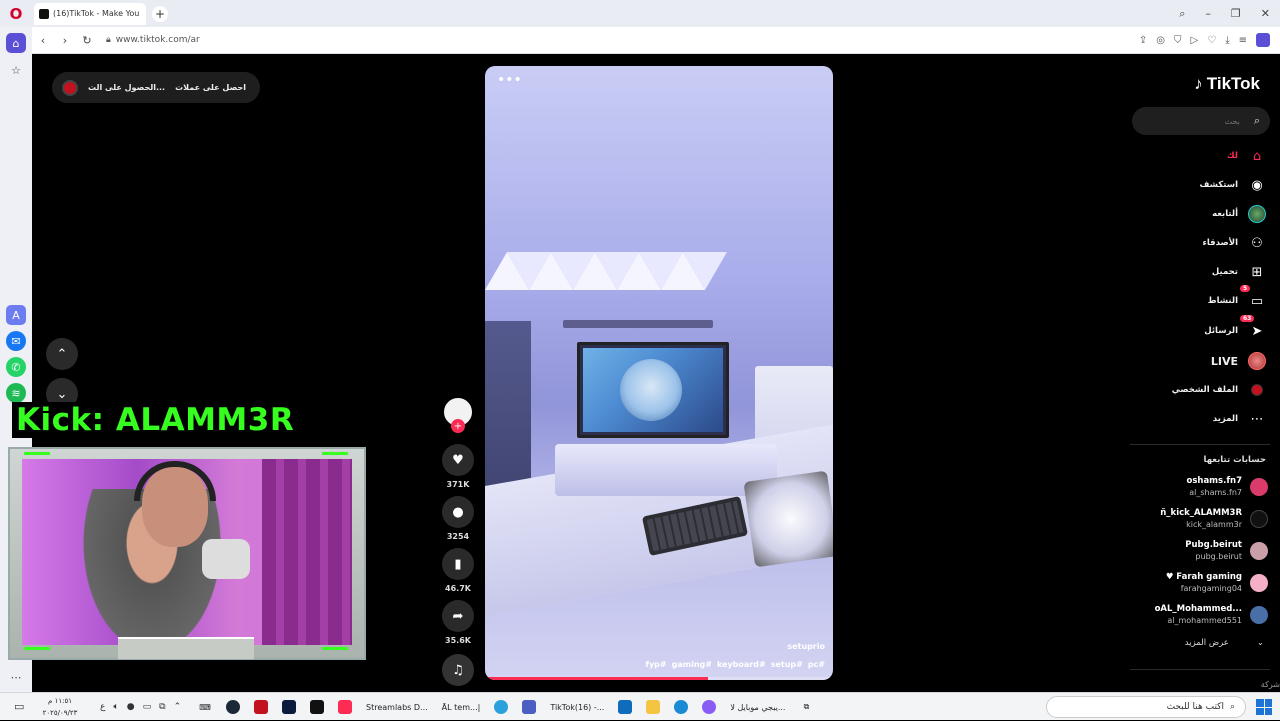  Describe the element at coordinates (461, 707) in the screenshot. I see `taskbar-app-telegram: ĀL tem...|` at that location.